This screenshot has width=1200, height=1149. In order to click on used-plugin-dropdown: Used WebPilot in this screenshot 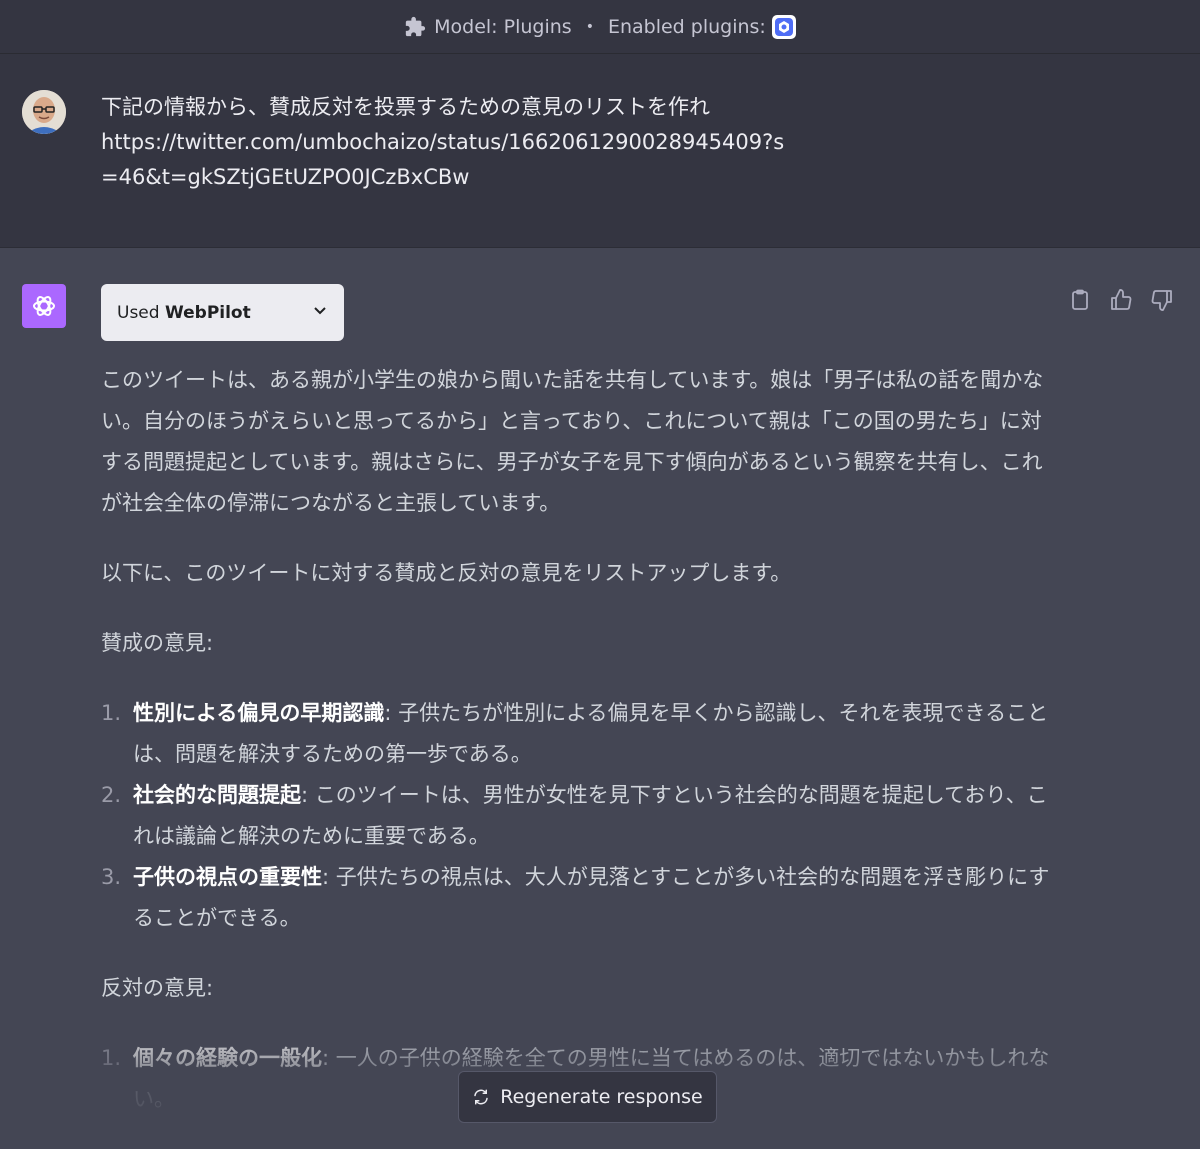, I will do `click(222, 312)`.